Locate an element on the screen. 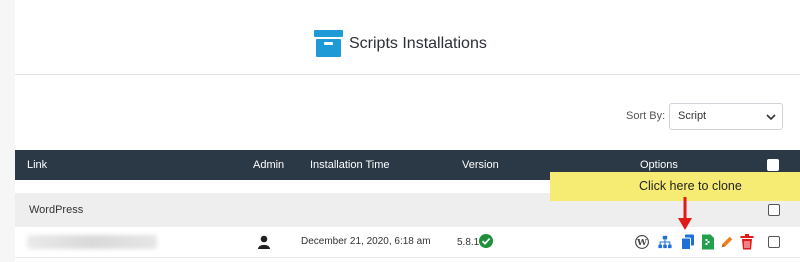 The width and height of the screenshot is (800, 262). chevron-down-icon is located at coordinates (771, 117).